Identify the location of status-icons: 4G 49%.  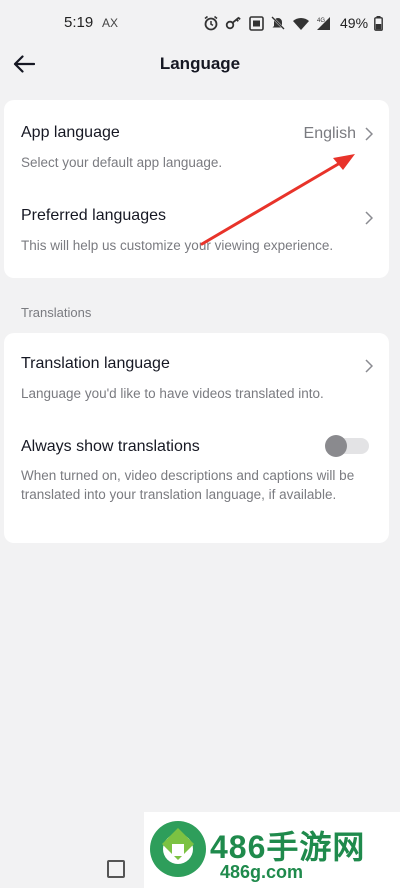
(293, 23).